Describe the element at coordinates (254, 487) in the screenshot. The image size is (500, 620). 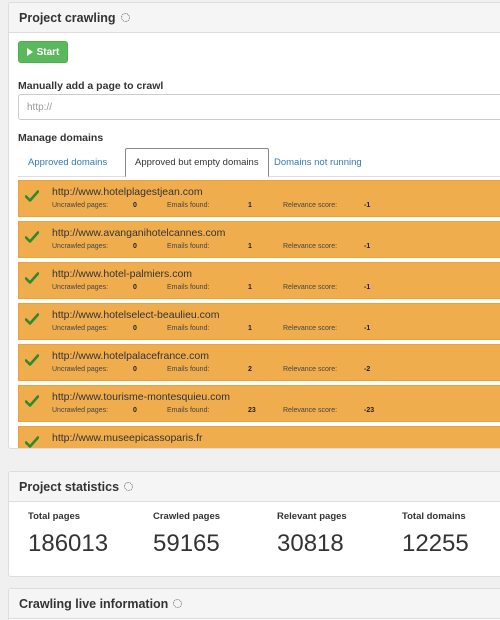
I see `project-statistics-header: Project statistics` at that location.